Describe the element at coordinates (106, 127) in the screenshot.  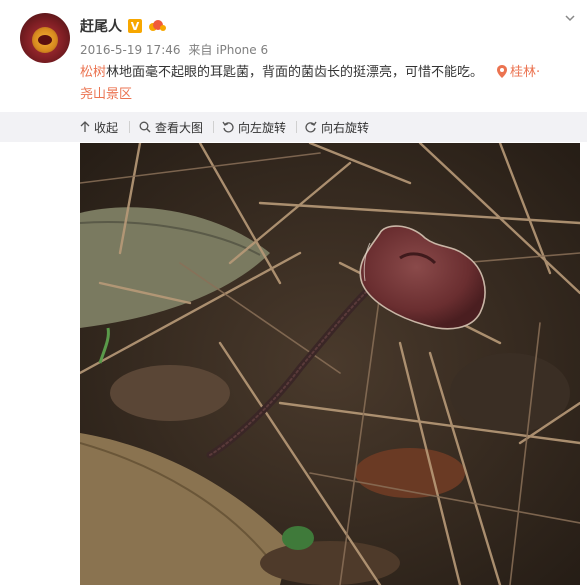
I see `collapse-label: 收起` at that location.